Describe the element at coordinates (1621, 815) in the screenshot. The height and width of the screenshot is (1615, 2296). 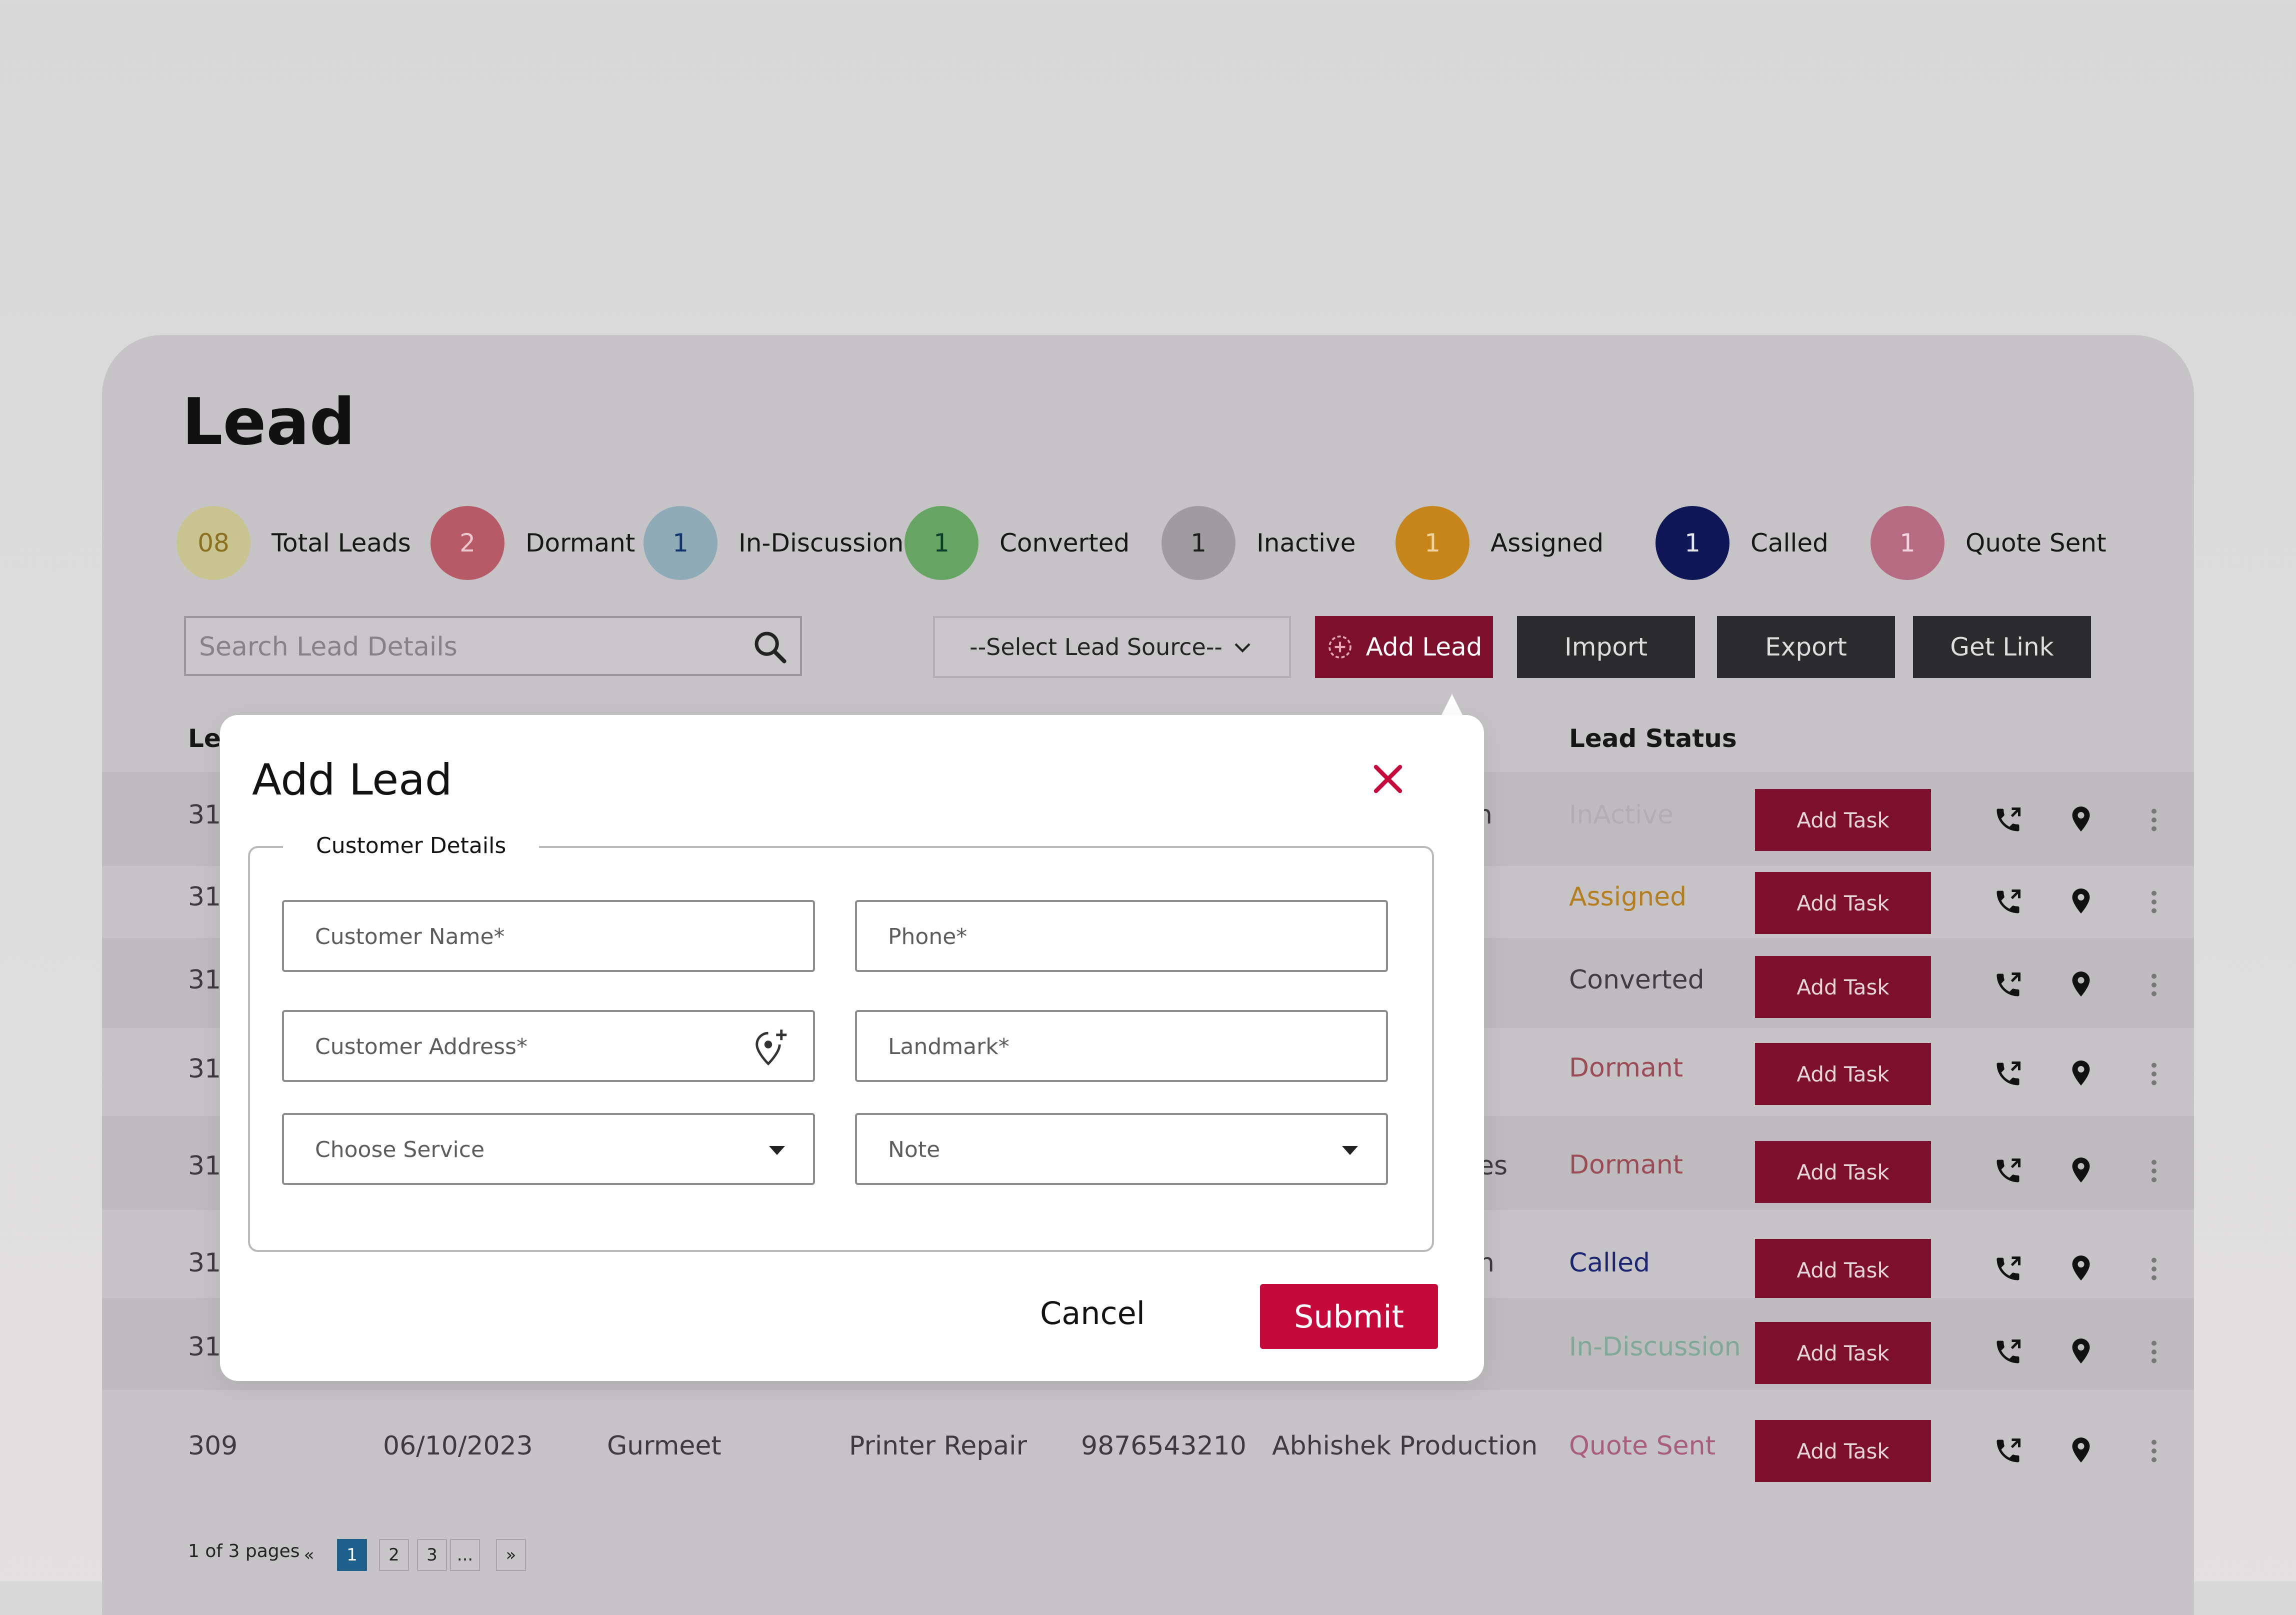
I see `status-badge: InActive` at that location.